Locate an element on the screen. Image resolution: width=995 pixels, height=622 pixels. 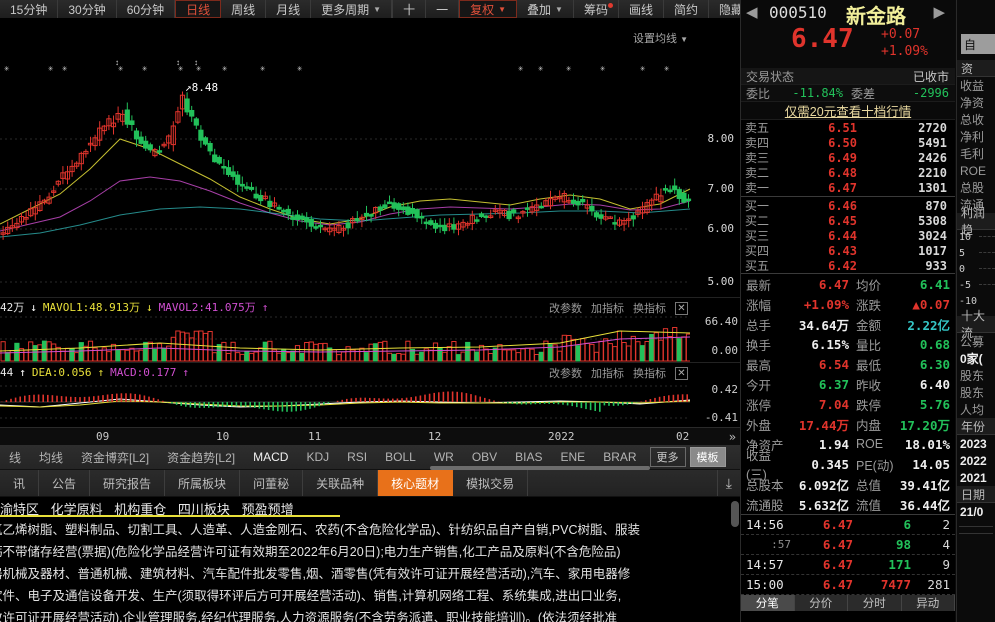
period-more: 更多周期 ▼ is located at coordinates (352, 9).